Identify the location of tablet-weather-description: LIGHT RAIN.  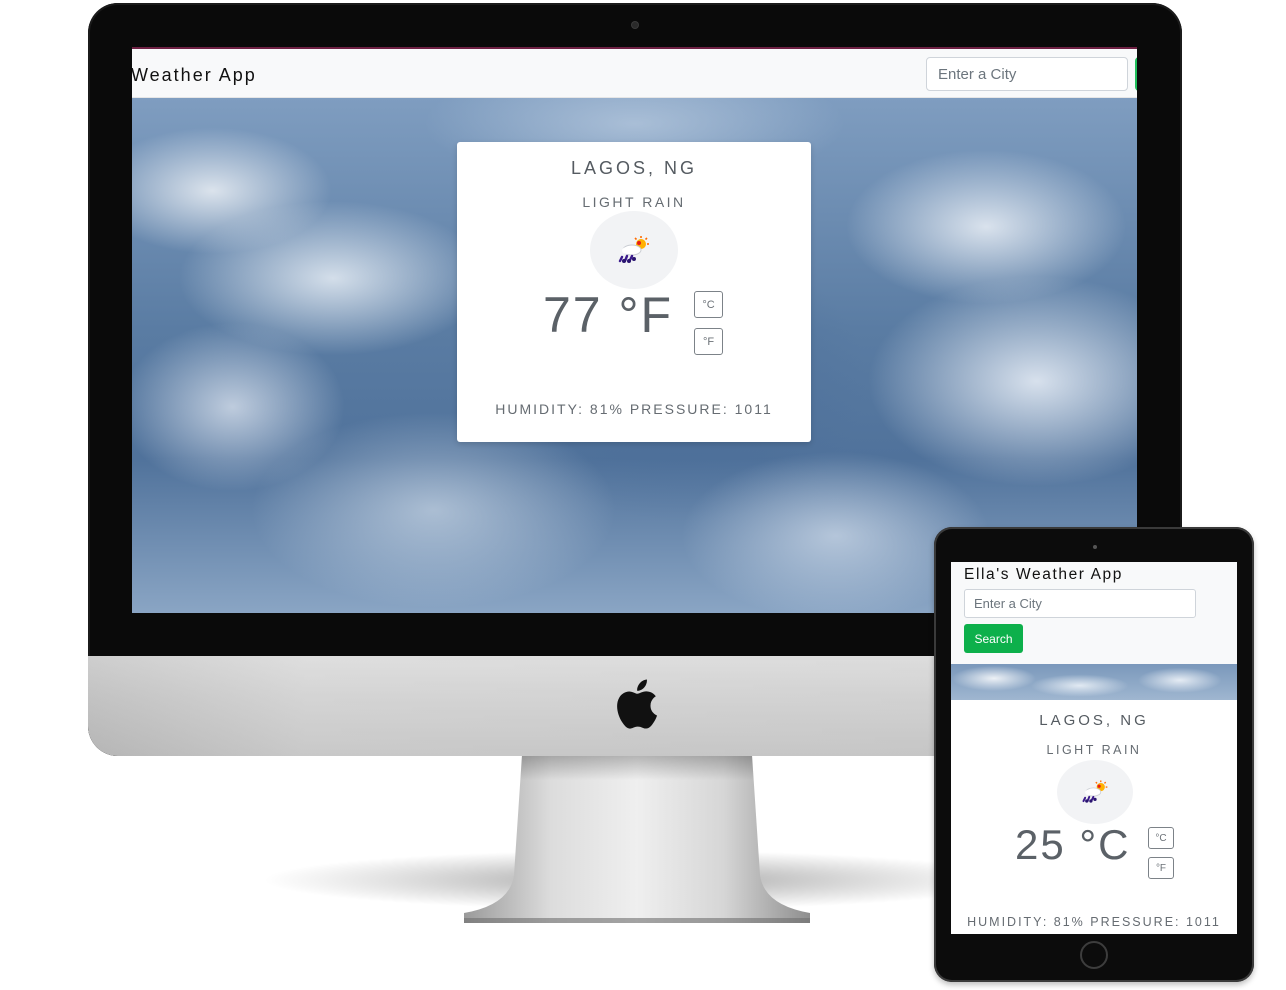
(1094, 750).